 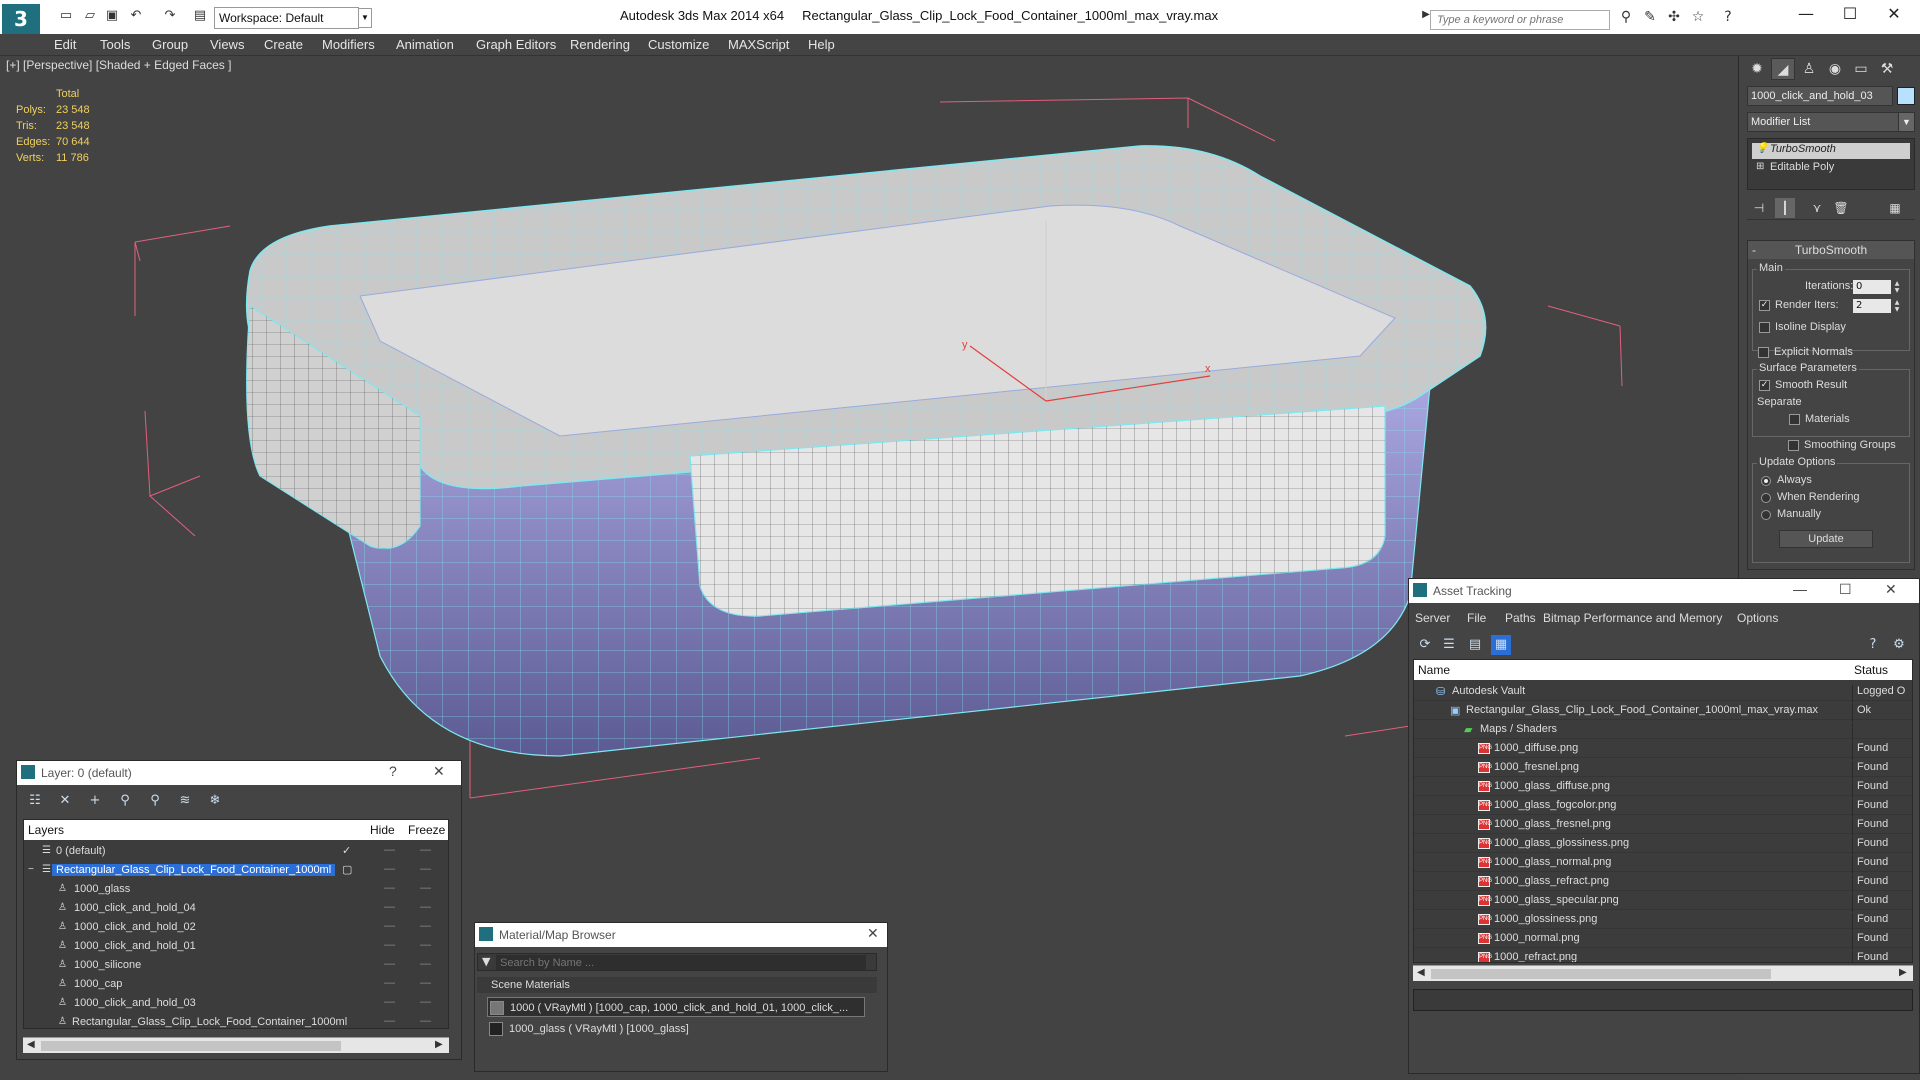 What do you see at coordinates (155, 801) in the screenshot?
I see `highlight-layer-icon: ⚲` at bounding box center [155, 801].